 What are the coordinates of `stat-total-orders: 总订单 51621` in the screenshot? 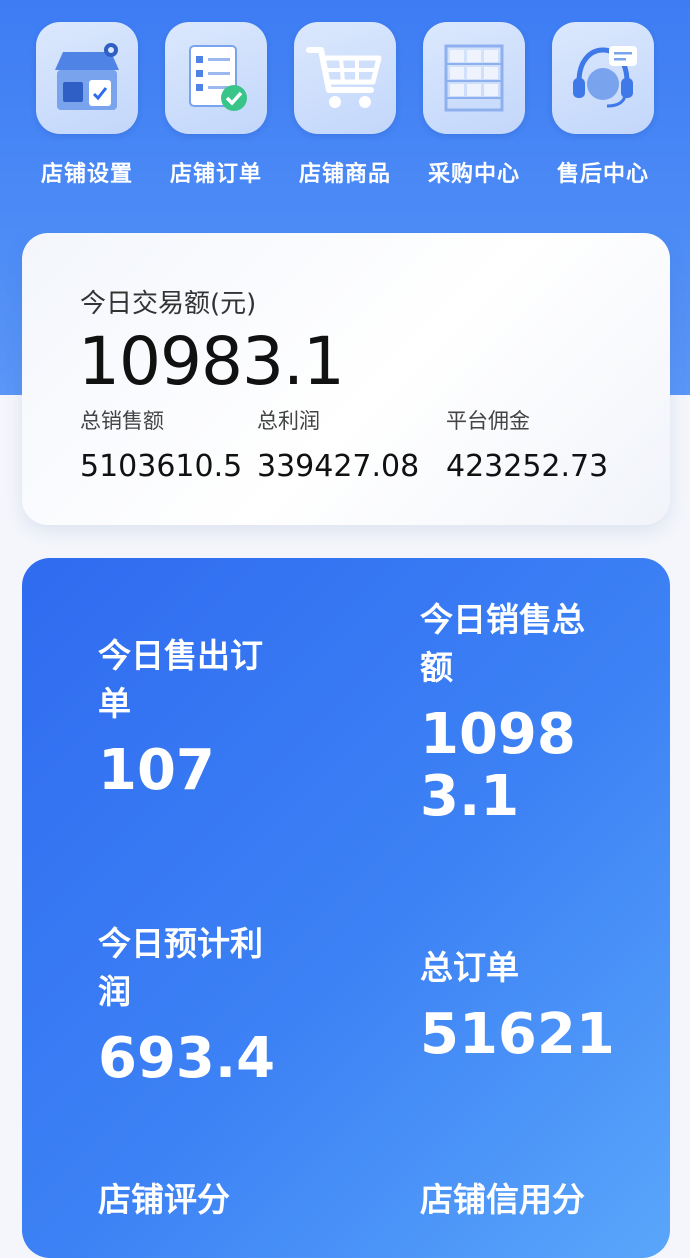 It's located at (520, 1005).